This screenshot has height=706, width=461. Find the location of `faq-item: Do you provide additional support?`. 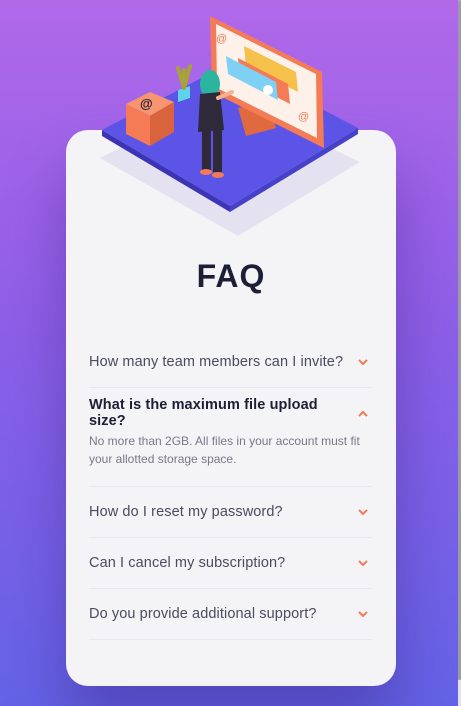

faq-item: Do you provide additional support? is located at coordinates (230, 614).